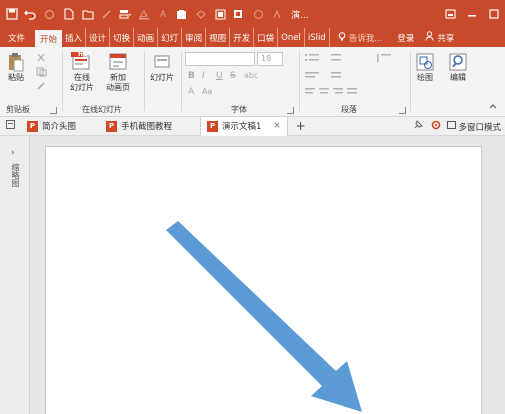 Image resolution: width=505 pixels, height=414 pixels. I want to click on new-slide-button: 幻灯片, so click(162, 67).